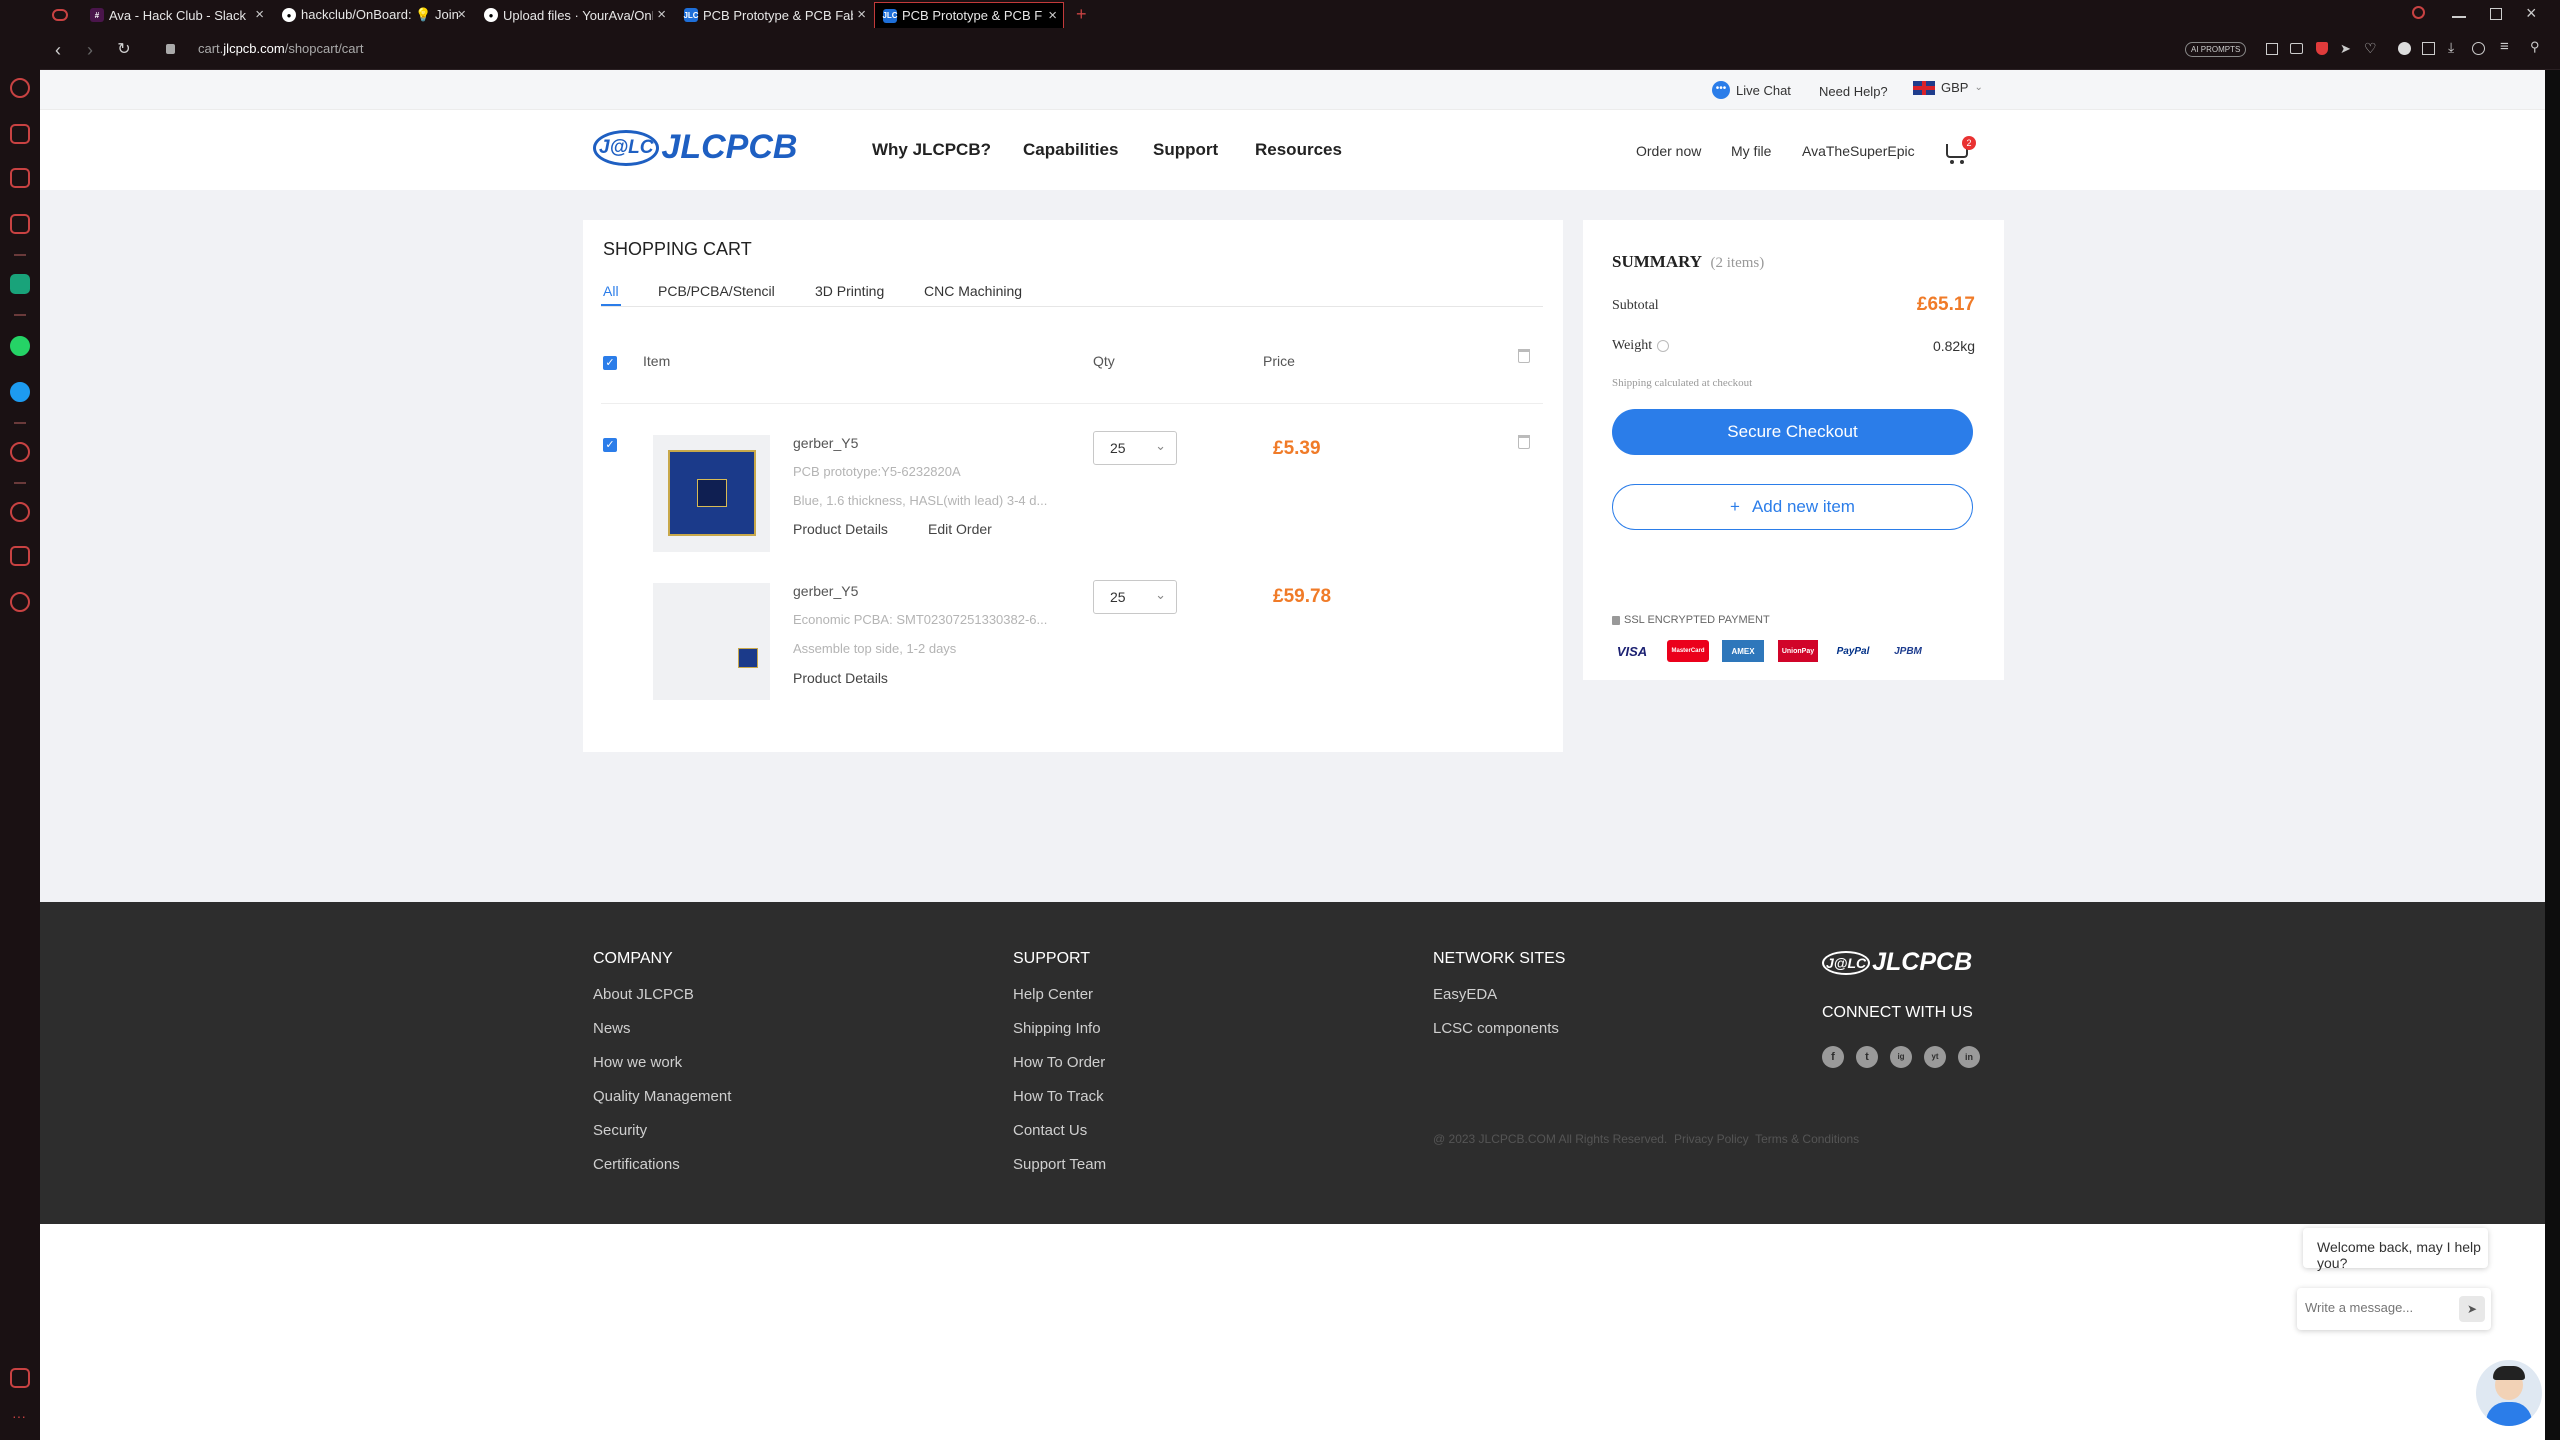 The width and height of the screenshot is (2560, 1440). I want to click on footer-link-news: News, so click(612, 1028).